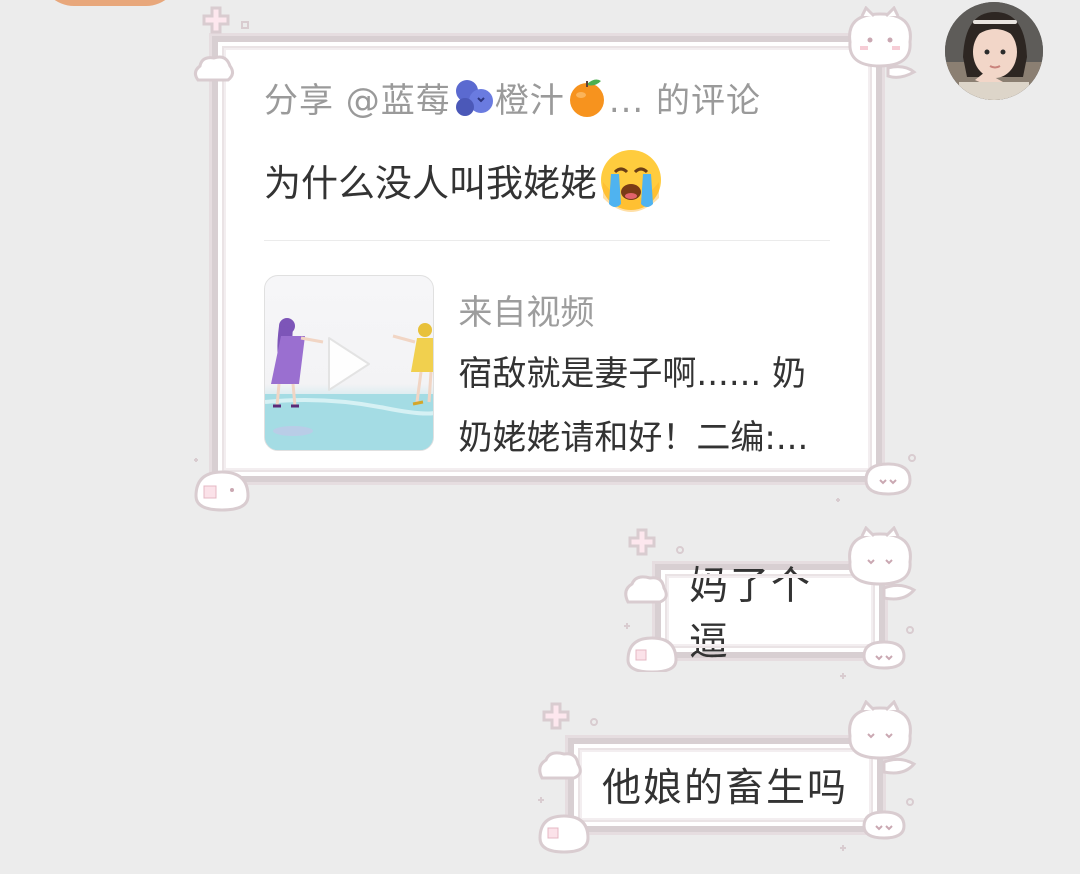 The image size is (1080, 874). Describe the element at coordinates (110, 3) in the screenshot. I see `partial-avatar` at that location.